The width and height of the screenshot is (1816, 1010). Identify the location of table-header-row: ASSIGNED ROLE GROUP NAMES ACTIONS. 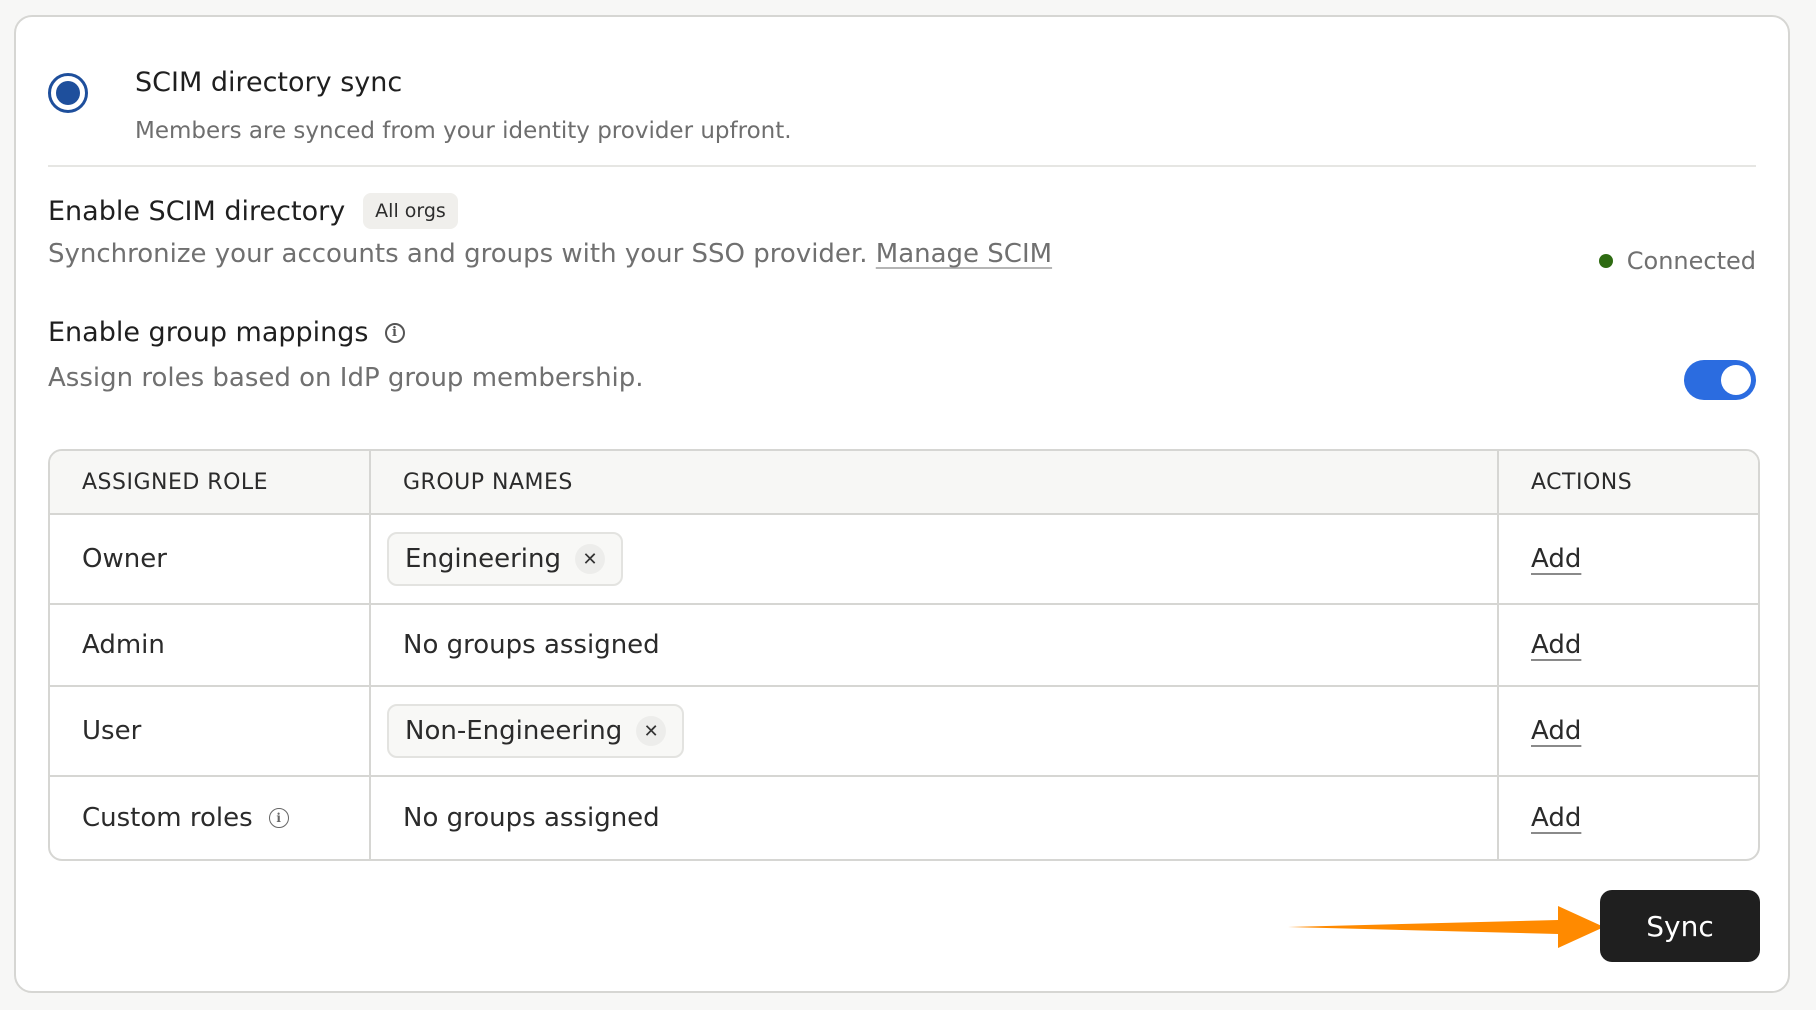
(904, 483).